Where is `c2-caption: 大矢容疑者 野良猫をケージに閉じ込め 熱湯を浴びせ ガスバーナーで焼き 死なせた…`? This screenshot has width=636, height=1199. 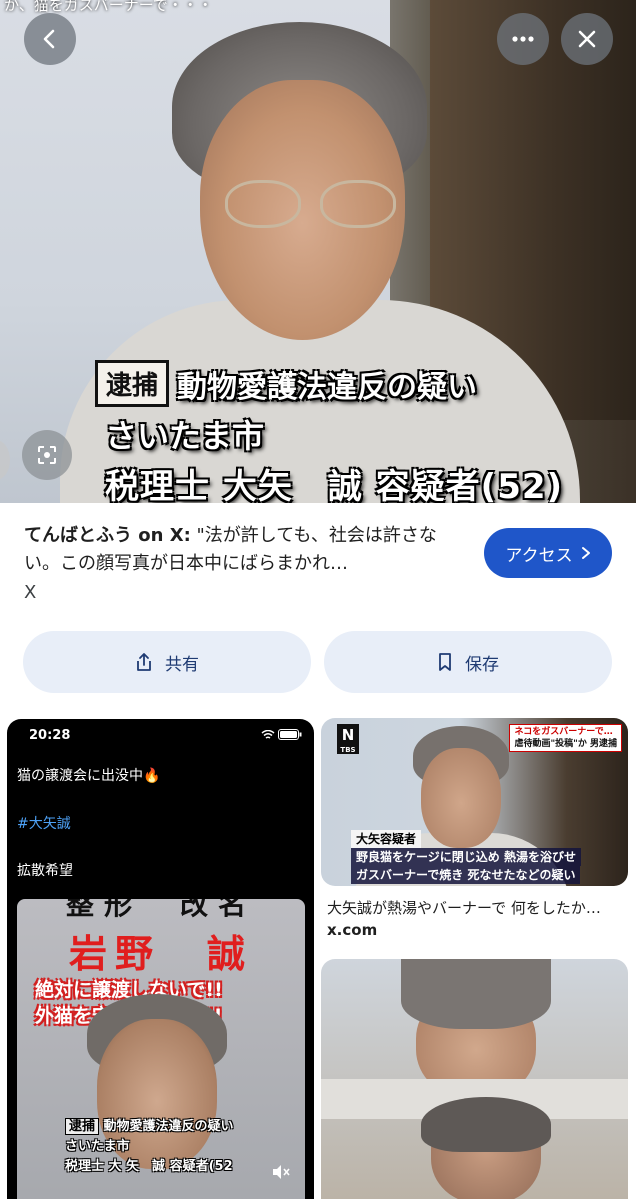
c2-caption: 大矢容疑者 野良猫をケージに閉じ込め 熱湯を浴びせ ガスバーナーで焼き 死なせた… is located at coordinates (466, 857).